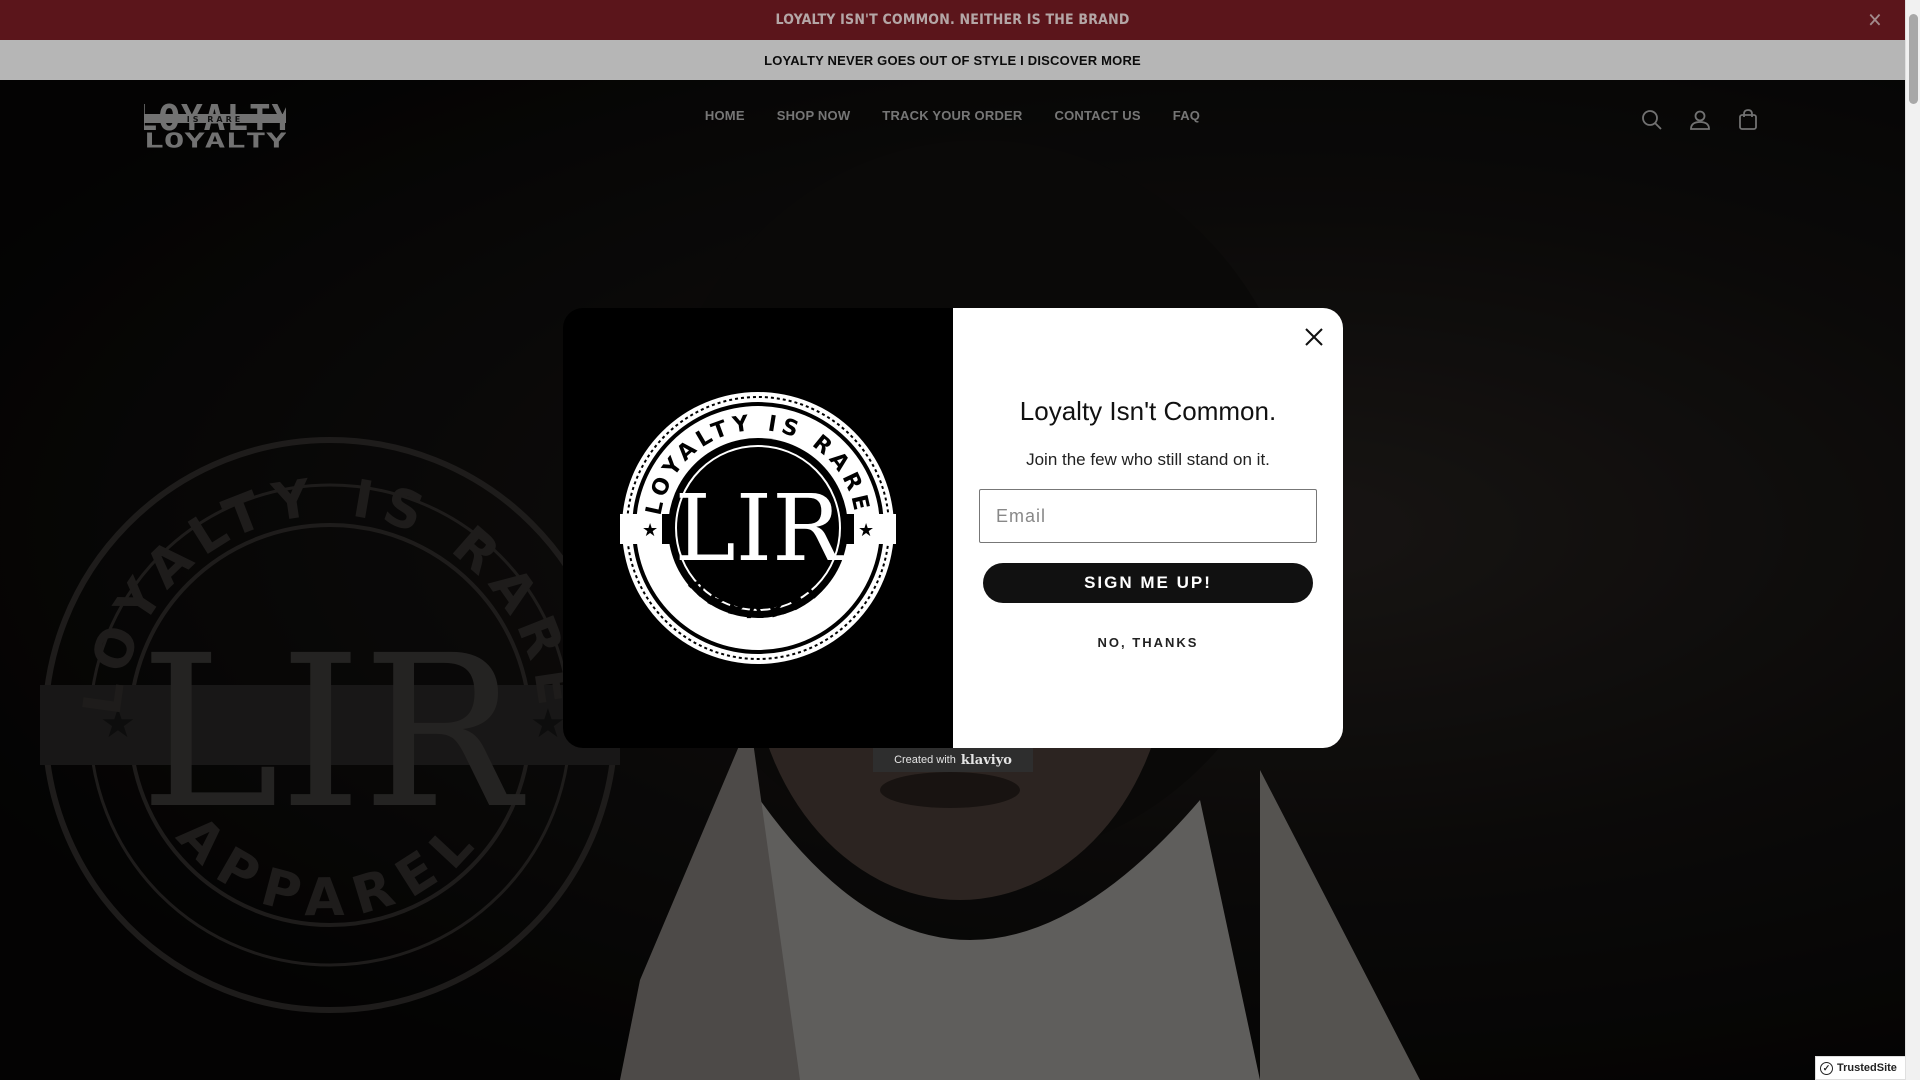 The height and width of the screenshot is (1080, 1920). I want to click on page-scrollbar, so click(1912, 540).